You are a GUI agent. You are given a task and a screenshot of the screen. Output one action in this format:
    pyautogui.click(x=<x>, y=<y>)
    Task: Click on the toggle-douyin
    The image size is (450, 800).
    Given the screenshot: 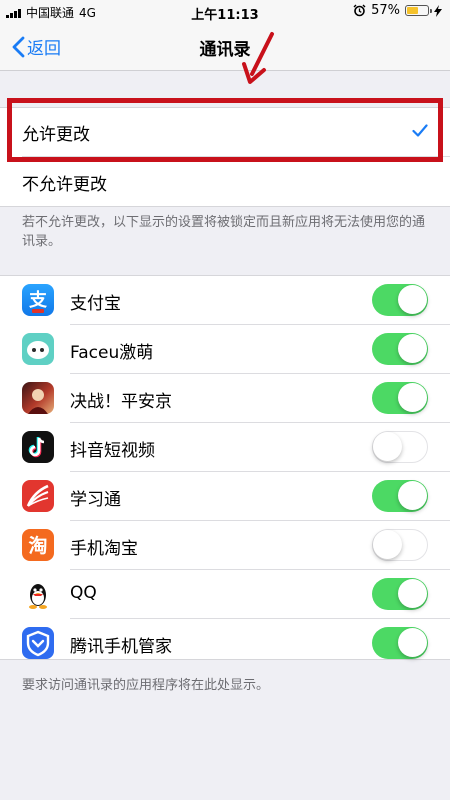 What is the action you would take?
    pyautogui.click(x=400, y=447)
    